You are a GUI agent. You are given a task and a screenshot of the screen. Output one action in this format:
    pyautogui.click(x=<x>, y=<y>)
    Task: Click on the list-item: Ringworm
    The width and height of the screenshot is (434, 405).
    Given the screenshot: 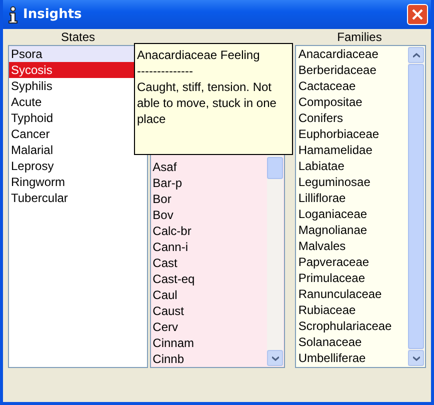 What is the action you would take?
    pyautogui.click(x=38, y=182)
    